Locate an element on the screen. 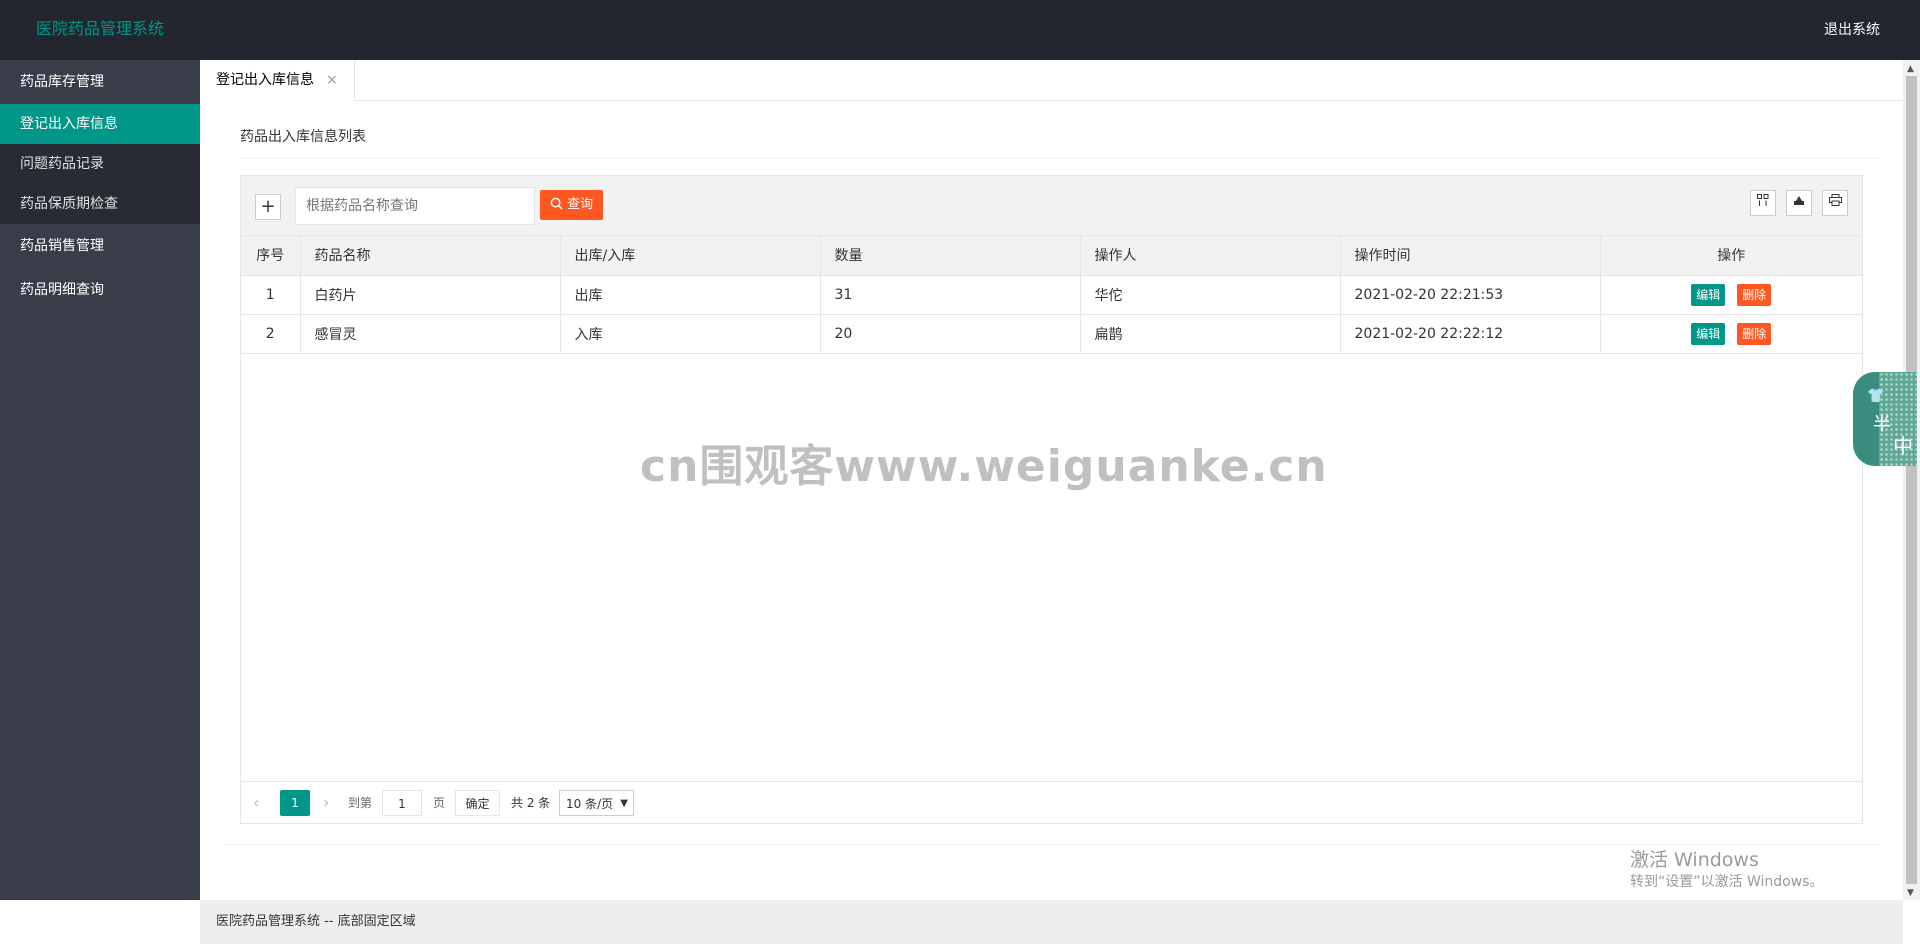 Image resolution: width=1920 pixels, height=944 pixels. scroll-up-icon: ▲ is located at coordinates (1910, 69).